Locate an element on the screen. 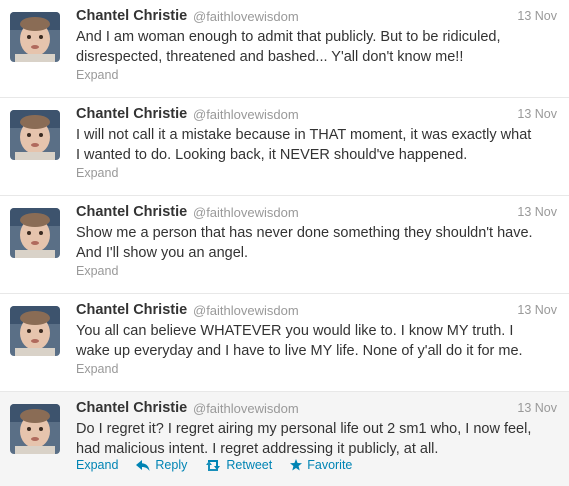 This screenshot has width=569, height=486. reply-icon is located at coordinates (143, 465).